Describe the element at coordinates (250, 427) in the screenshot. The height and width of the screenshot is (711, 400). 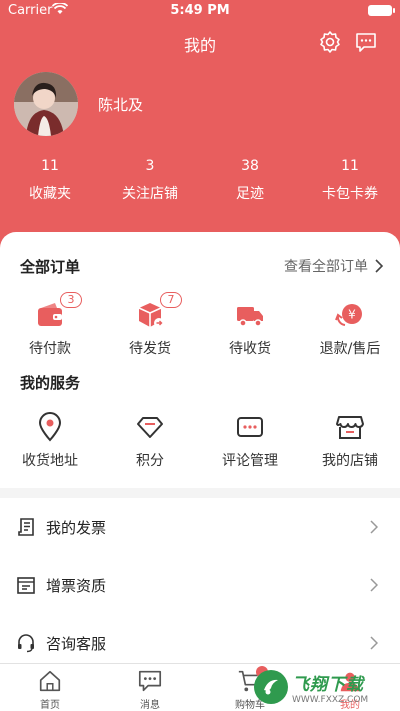
I see `comment-icon` at that location.